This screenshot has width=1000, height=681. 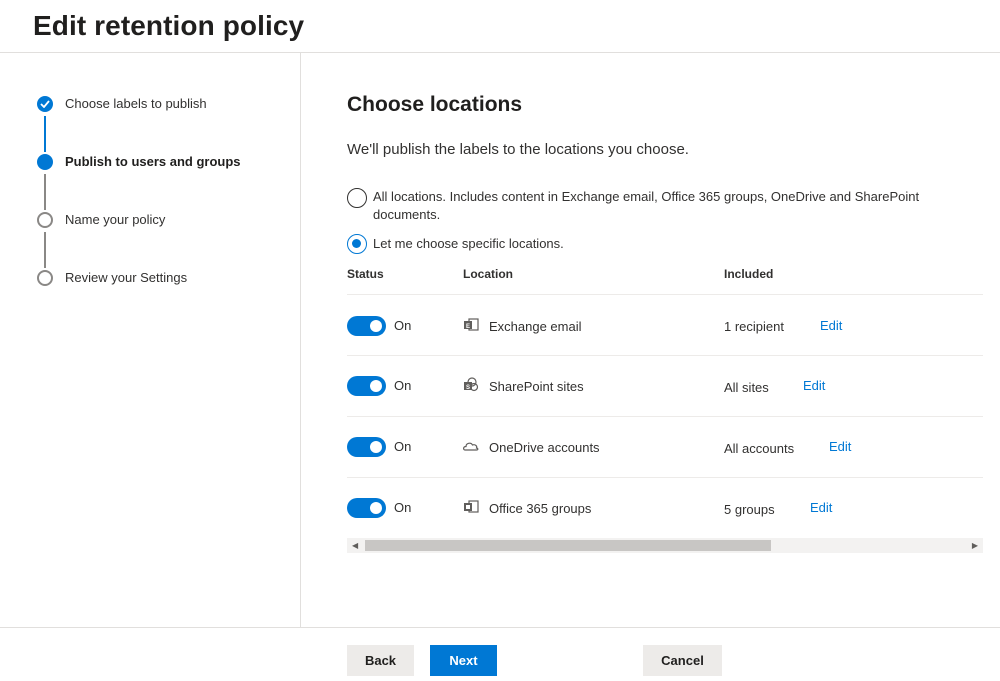 What do you see at coordinates (463, 660) in the screenshot?
I see `next-button: Next` at bounding box center [463, 660].